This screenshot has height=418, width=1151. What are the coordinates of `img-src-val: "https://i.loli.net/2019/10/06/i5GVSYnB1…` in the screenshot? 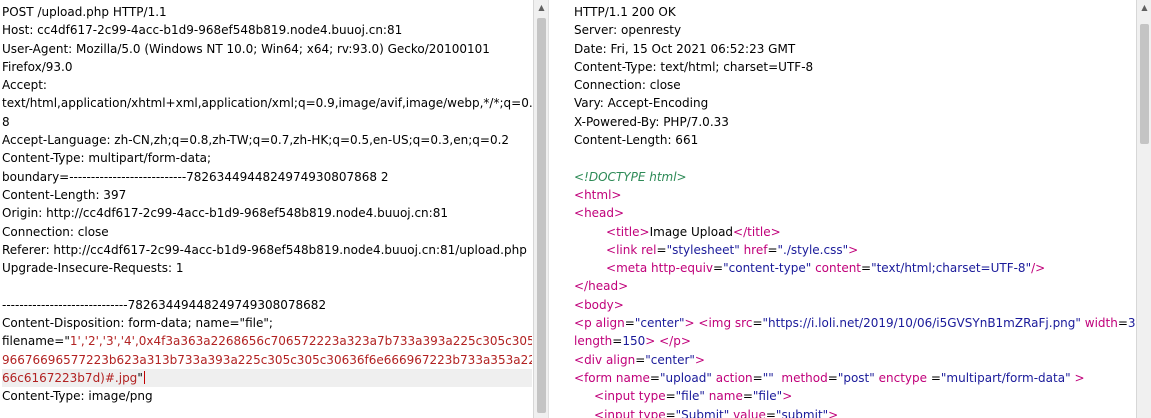 It's located at (921, 323).